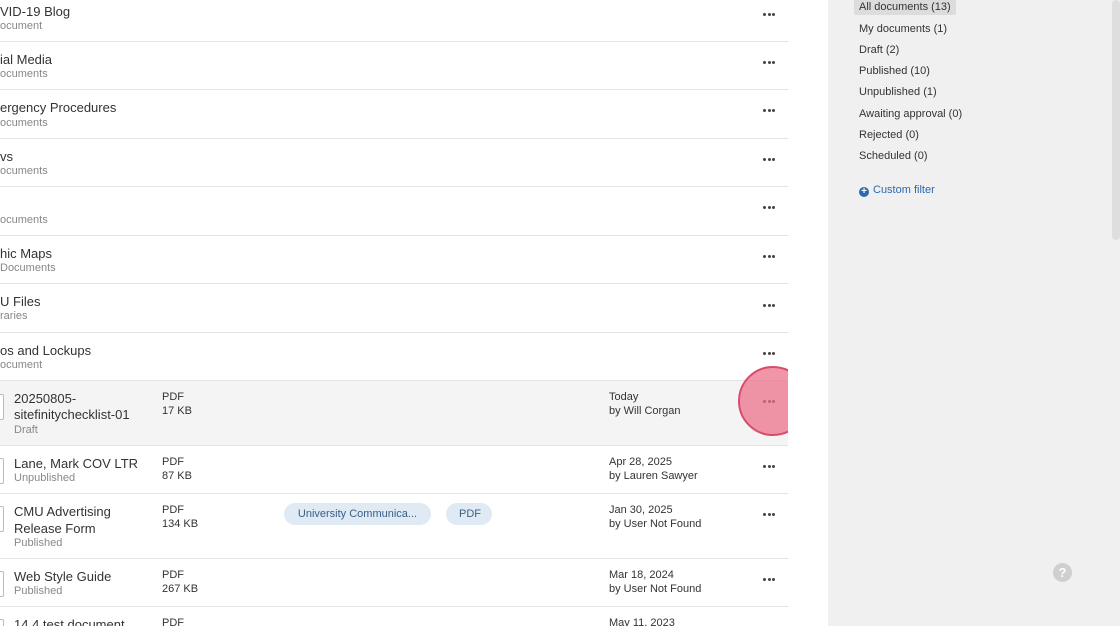  Describe the element at coordinates (394, 260) in the screenshot. I see `list-item: hic Maps Documents` at that location.